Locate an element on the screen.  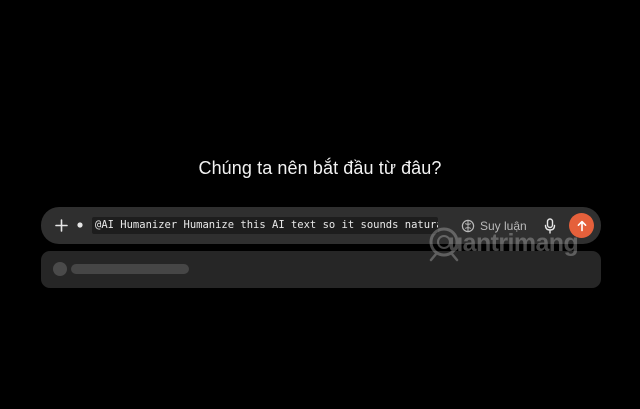
dot-icon is located at coordinates (80, 225).